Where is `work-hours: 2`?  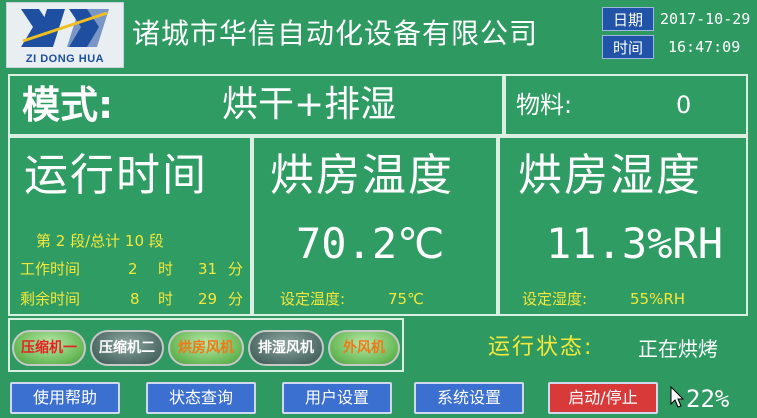 work-hours: 2 is located at coordinates (133, 269).